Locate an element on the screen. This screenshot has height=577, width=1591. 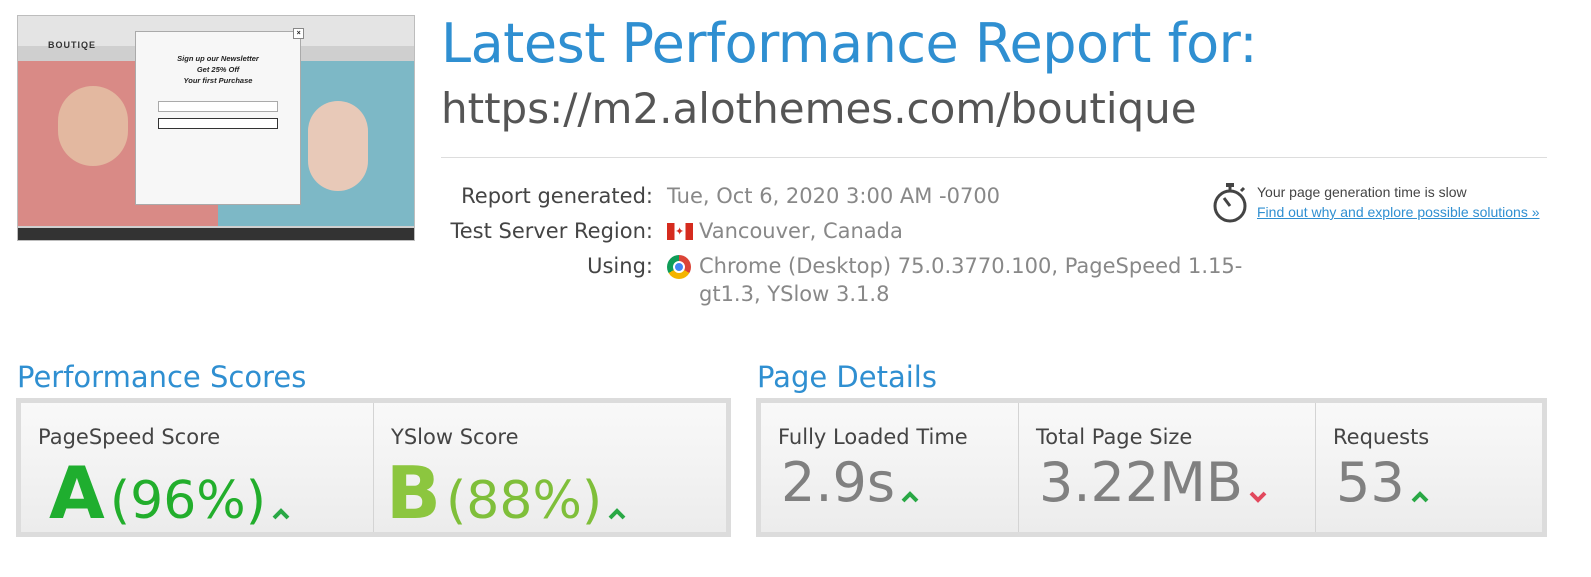
pagespeed-percent: (96%) is located at coordinates (187, 501).